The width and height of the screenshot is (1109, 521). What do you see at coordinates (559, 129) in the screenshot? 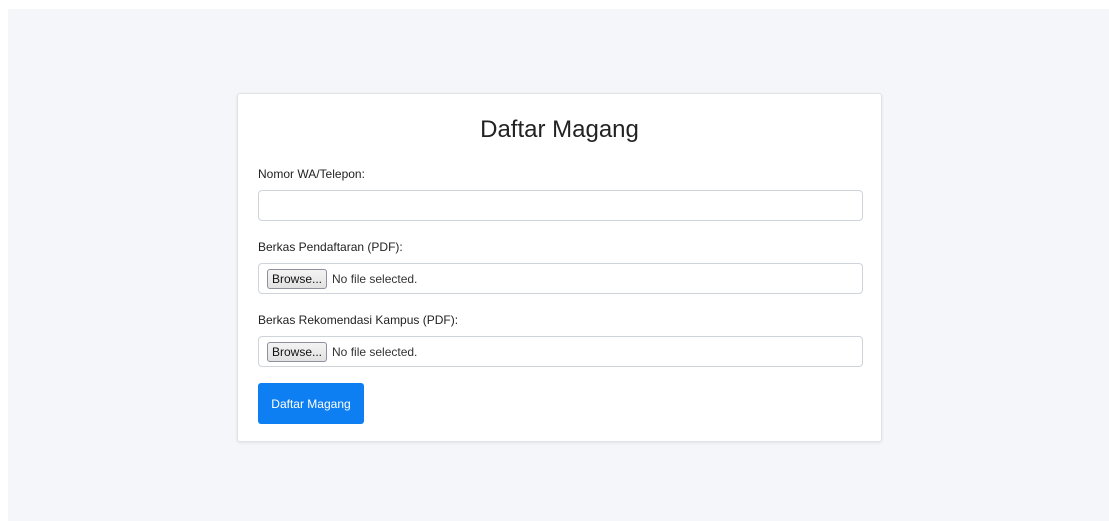
I see `form-title: Daftar Magang` at bounding box center [559, 129].